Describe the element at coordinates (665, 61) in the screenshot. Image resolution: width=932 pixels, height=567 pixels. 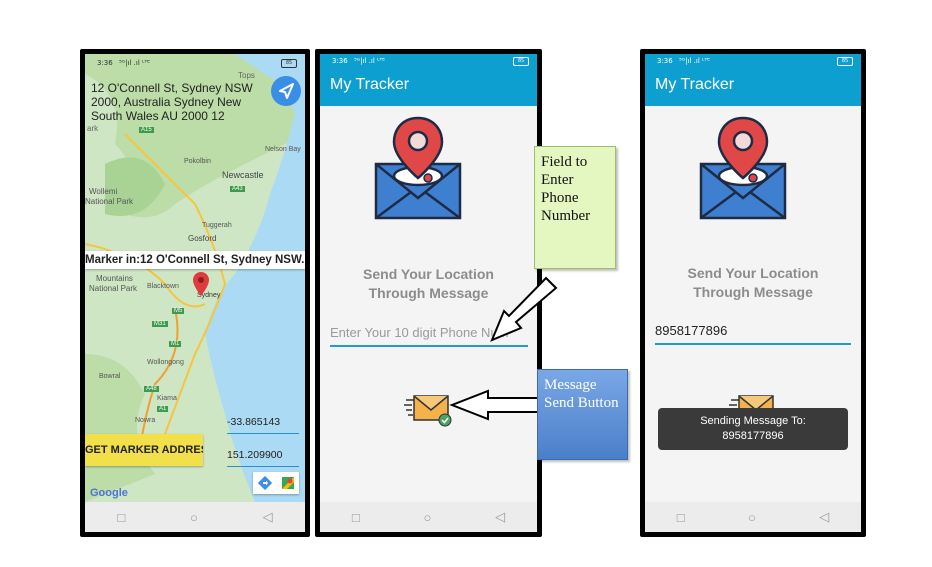
I see `status-time: 3:36` at that location.